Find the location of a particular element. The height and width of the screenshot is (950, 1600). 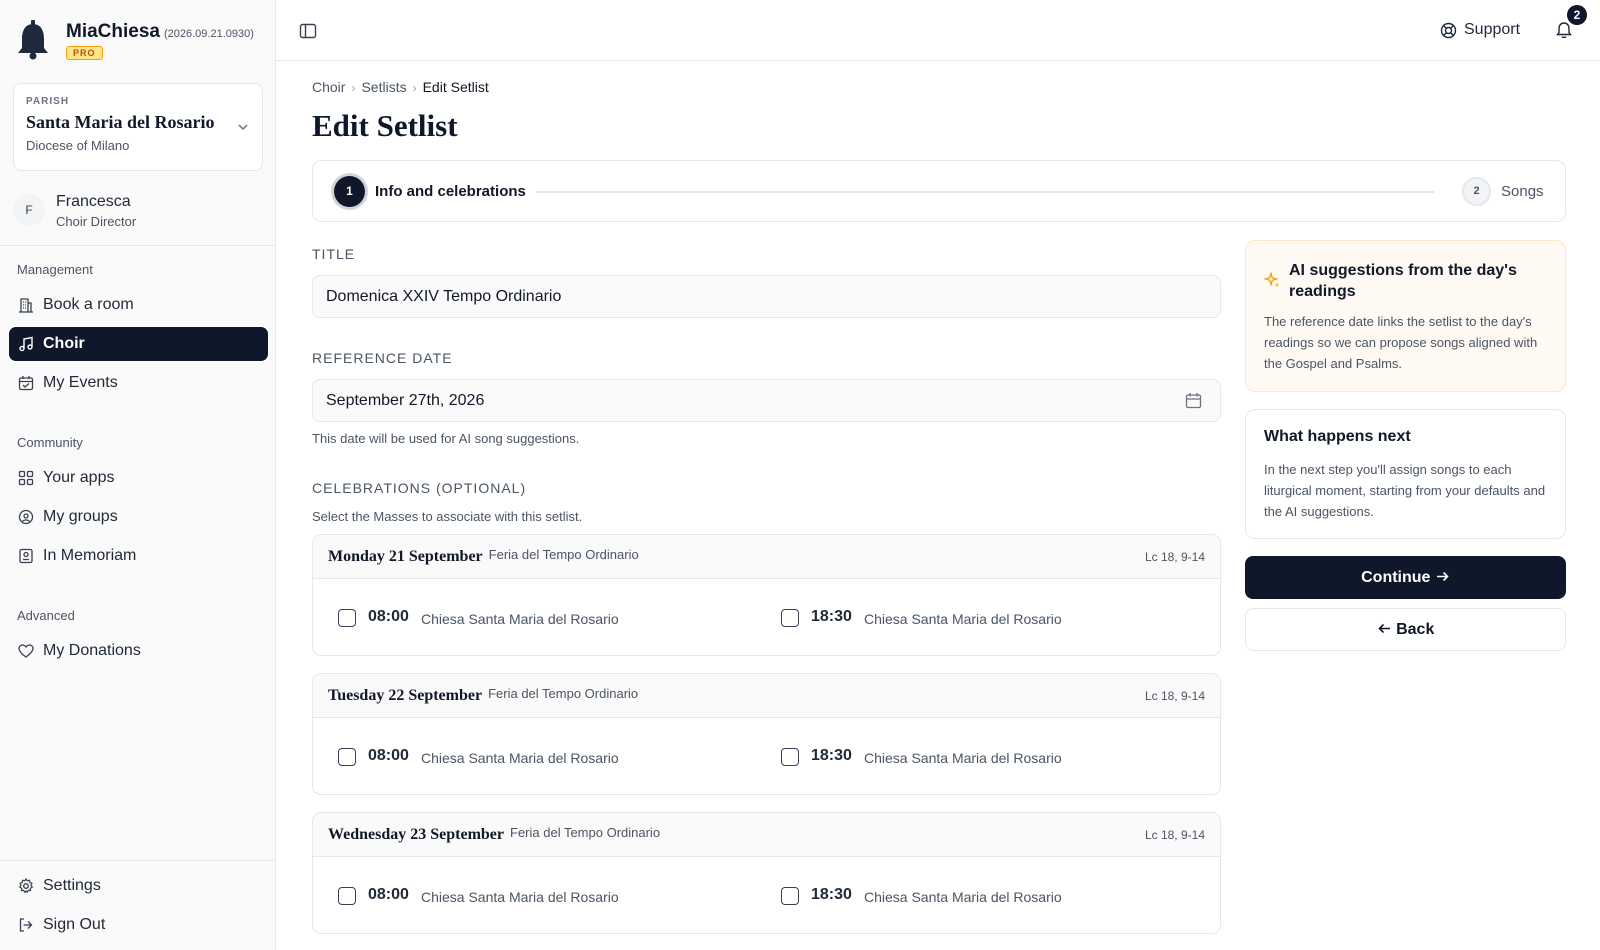

sign-out-icon is located at coordinates (26, 925).